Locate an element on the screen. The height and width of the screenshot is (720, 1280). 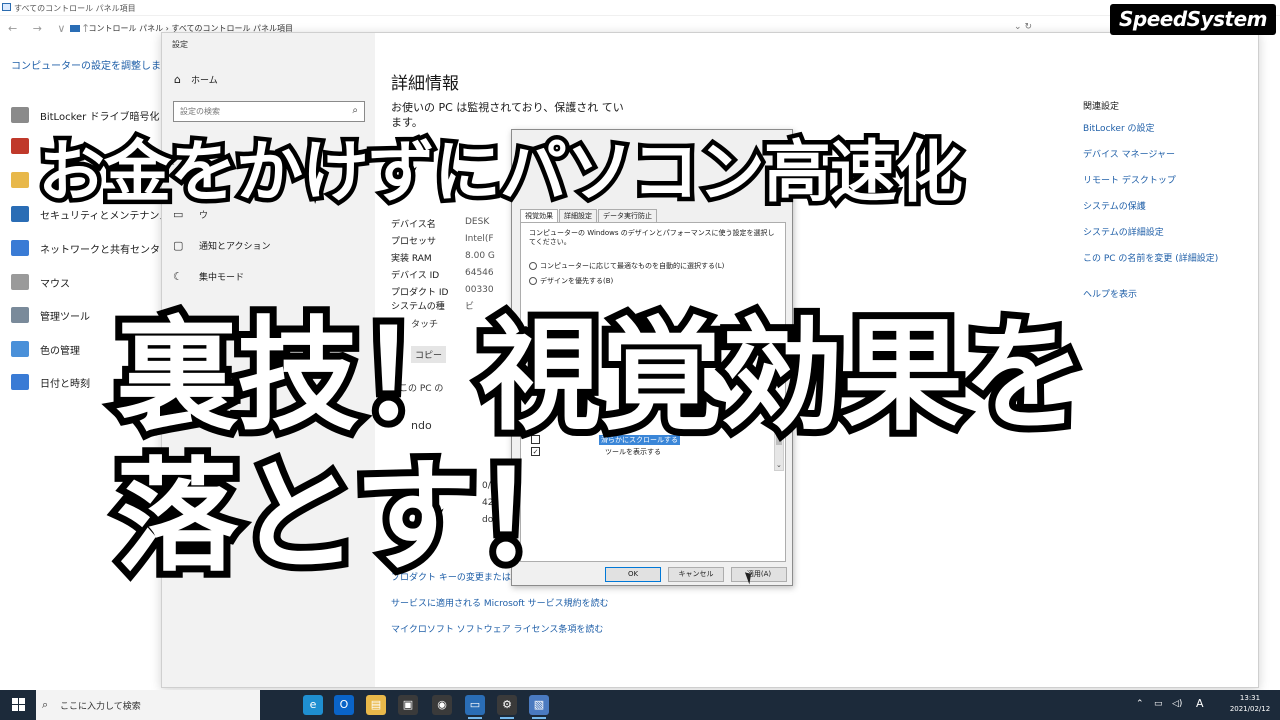
ime-indicator: A is located at coordinates (1200, 703).